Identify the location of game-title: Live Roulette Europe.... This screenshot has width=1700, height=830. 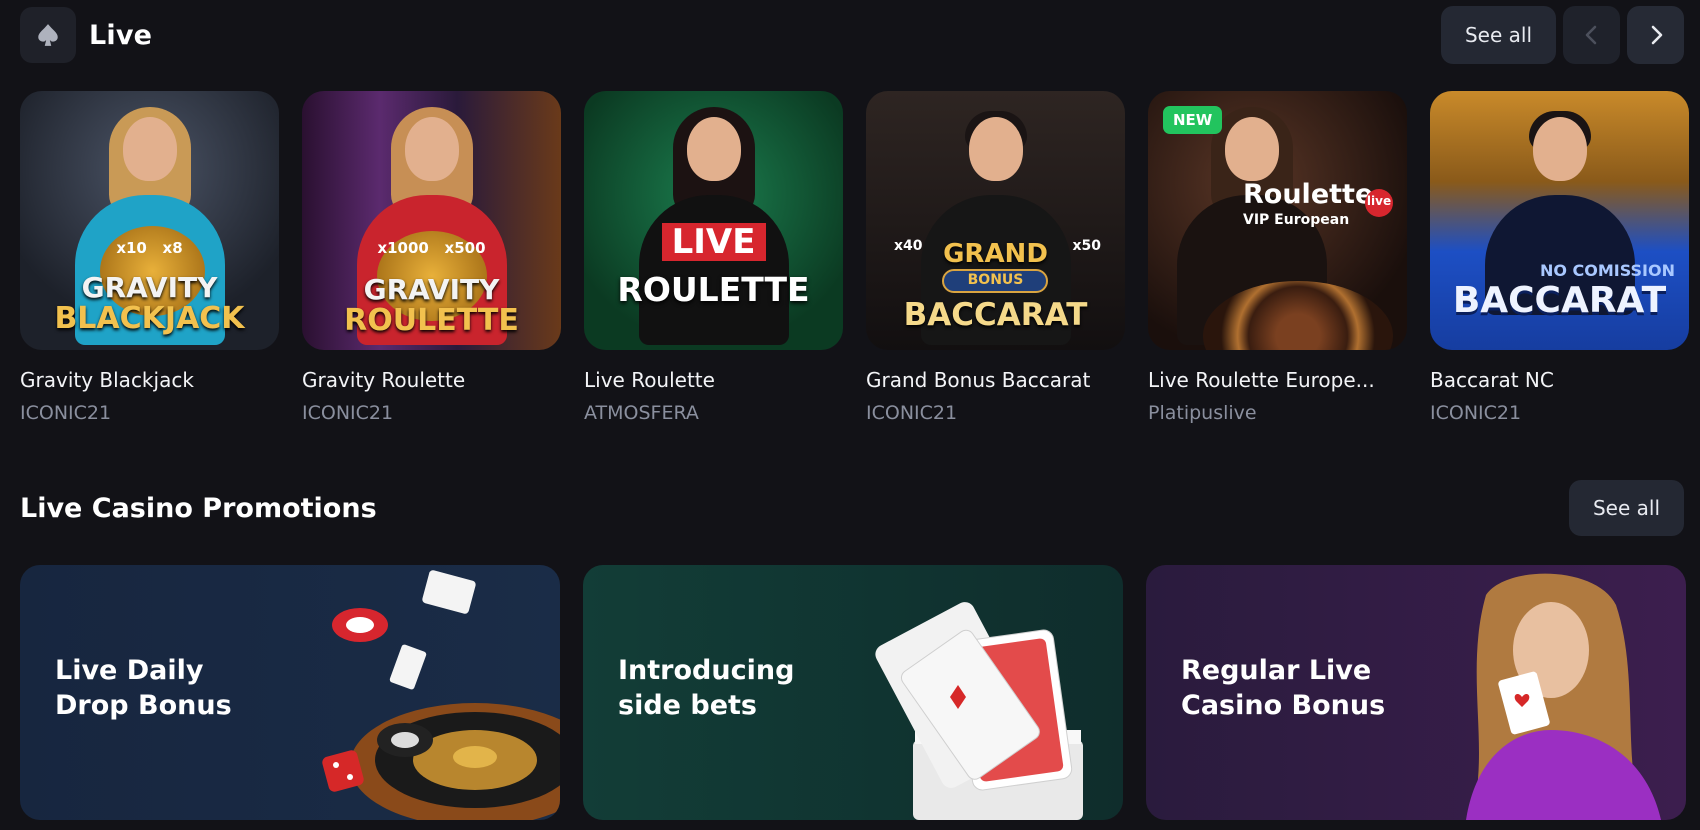
(1277, 380).